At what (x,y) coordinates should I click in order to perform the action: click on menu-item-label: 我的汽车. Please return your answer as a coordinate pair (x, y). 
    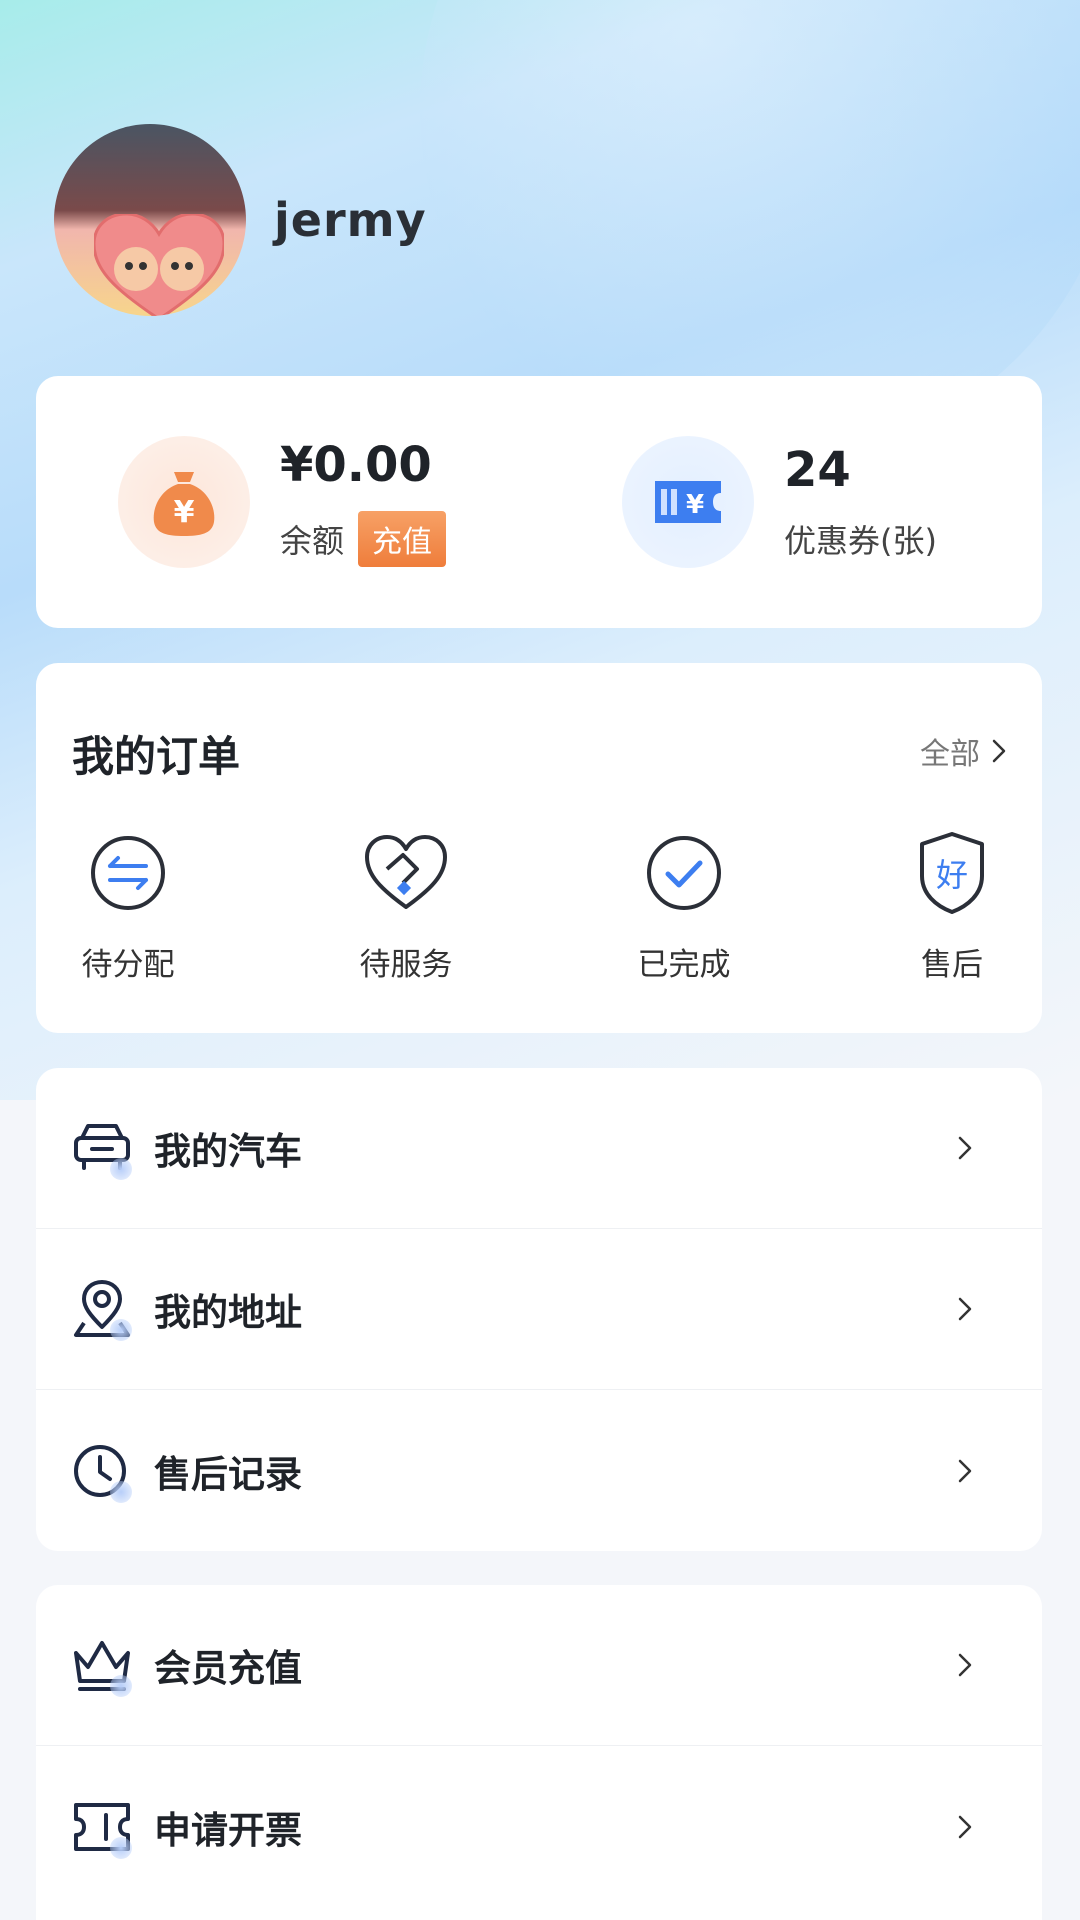
    Looking at the image, I should click on (228, 1151).